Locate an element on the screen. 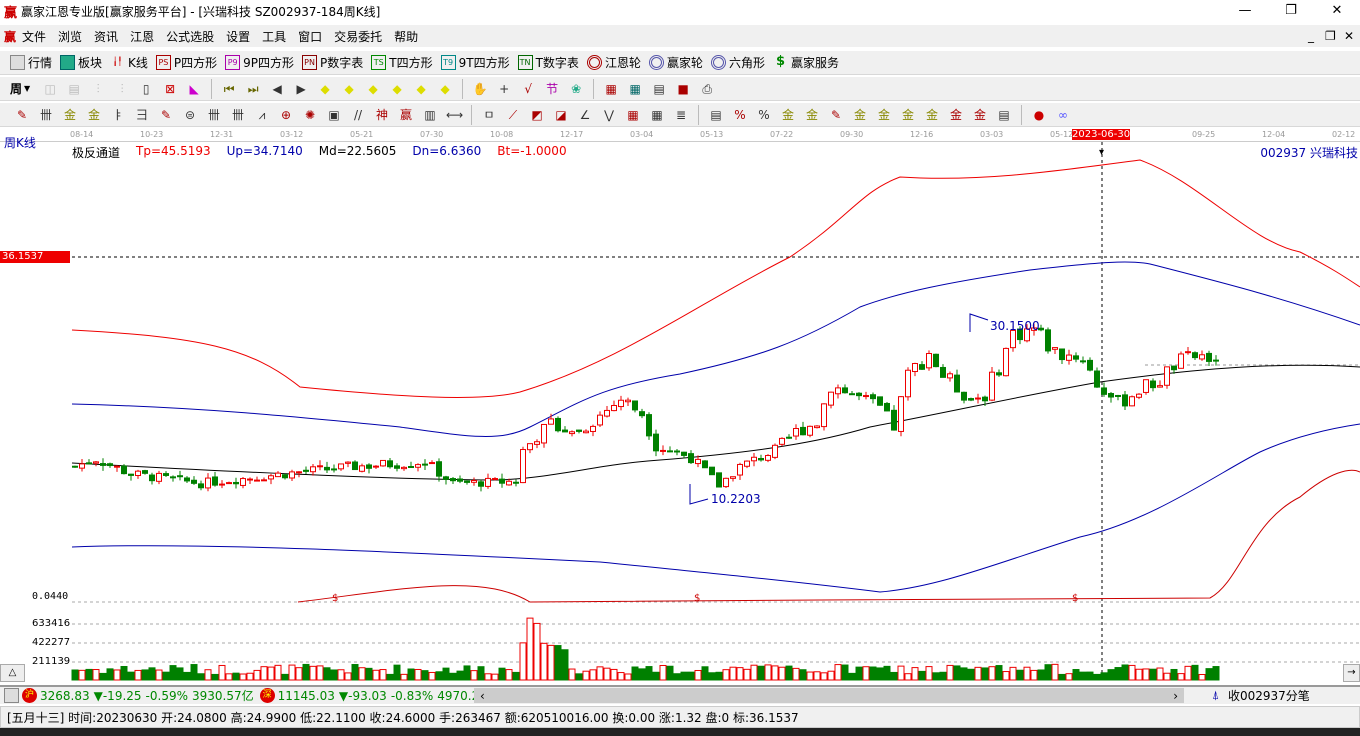 This screenshot has height=736, width=1360. t-square-button: TS T四方形 is located at coordinates (402, 62).